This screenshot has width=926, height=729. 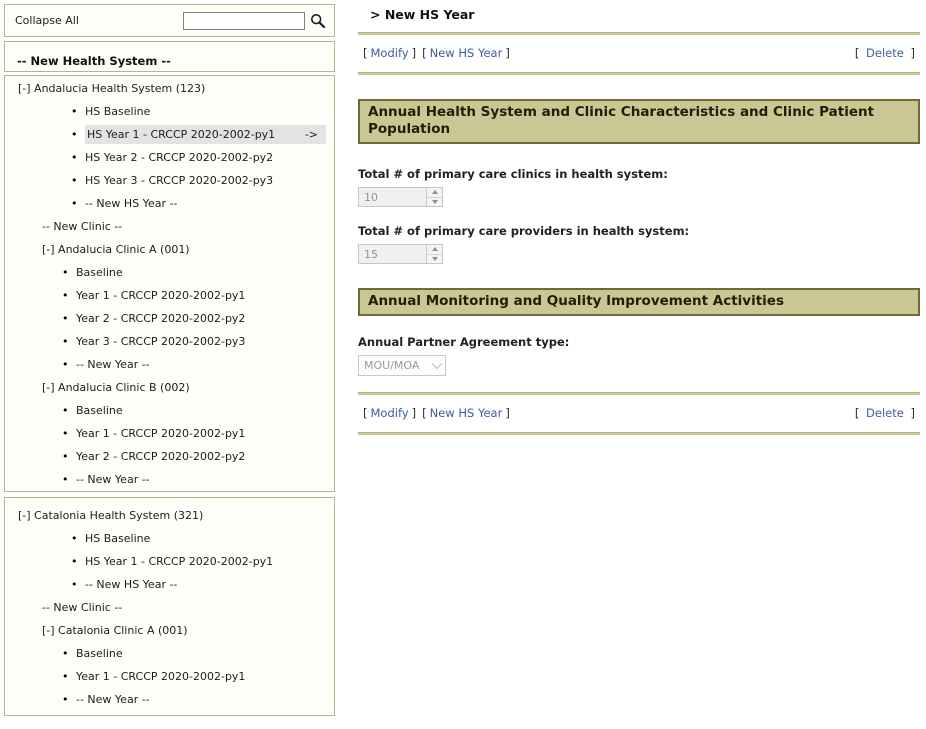 I want to click on agreement-type-label: Annual Partner Agreement type:, so click(x=464, y=342).